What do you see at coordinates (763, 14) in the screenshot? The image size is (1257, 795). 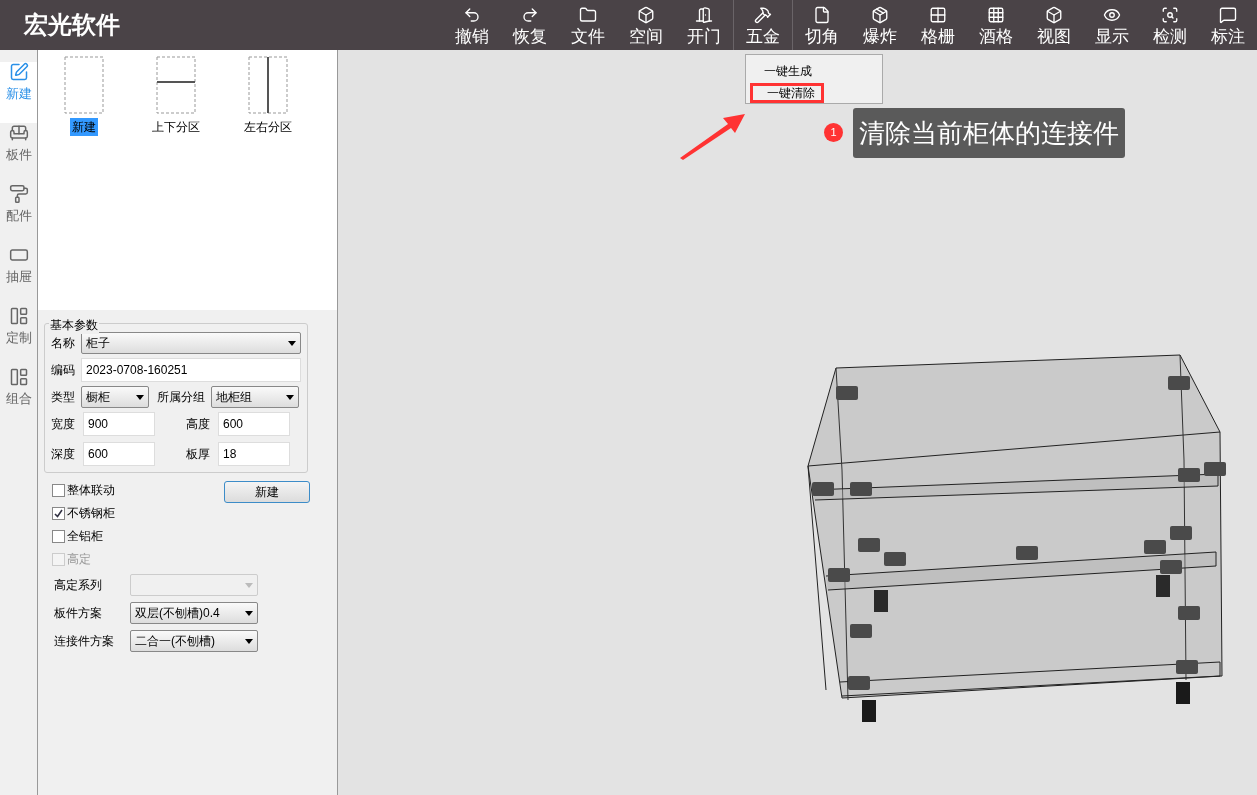 I see `hammer-icon` at bounding box center [763, 14].